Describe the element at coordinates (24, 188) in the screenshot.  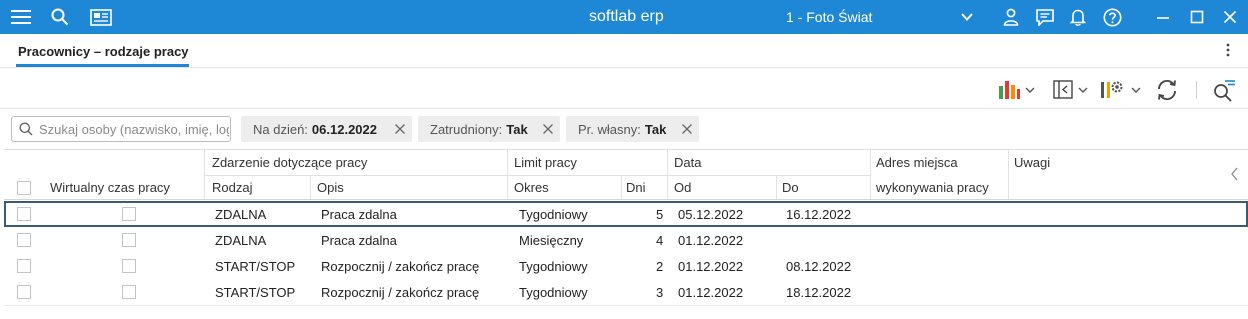
I see `select-all-checkbox` at that location.